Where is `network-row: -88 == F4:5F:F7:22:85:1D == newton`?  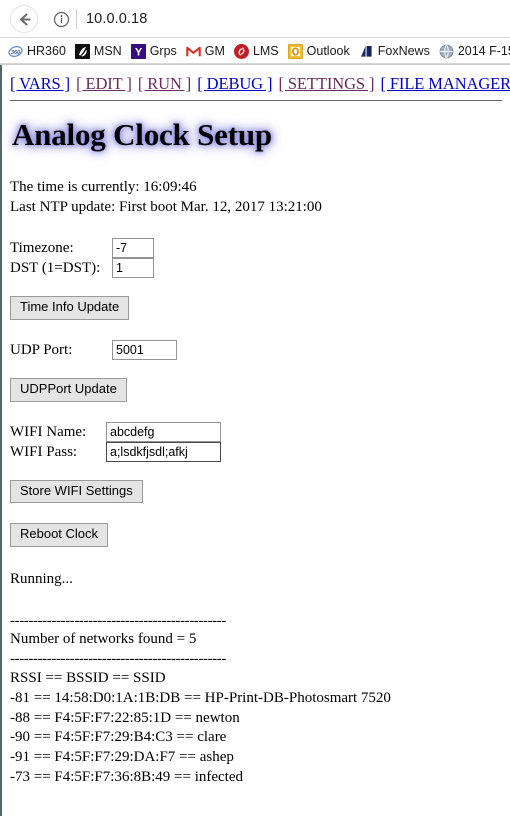 network-row: -88 == F4:5F:F7:22:85:1D == newton is located at coordinates (125, 717).